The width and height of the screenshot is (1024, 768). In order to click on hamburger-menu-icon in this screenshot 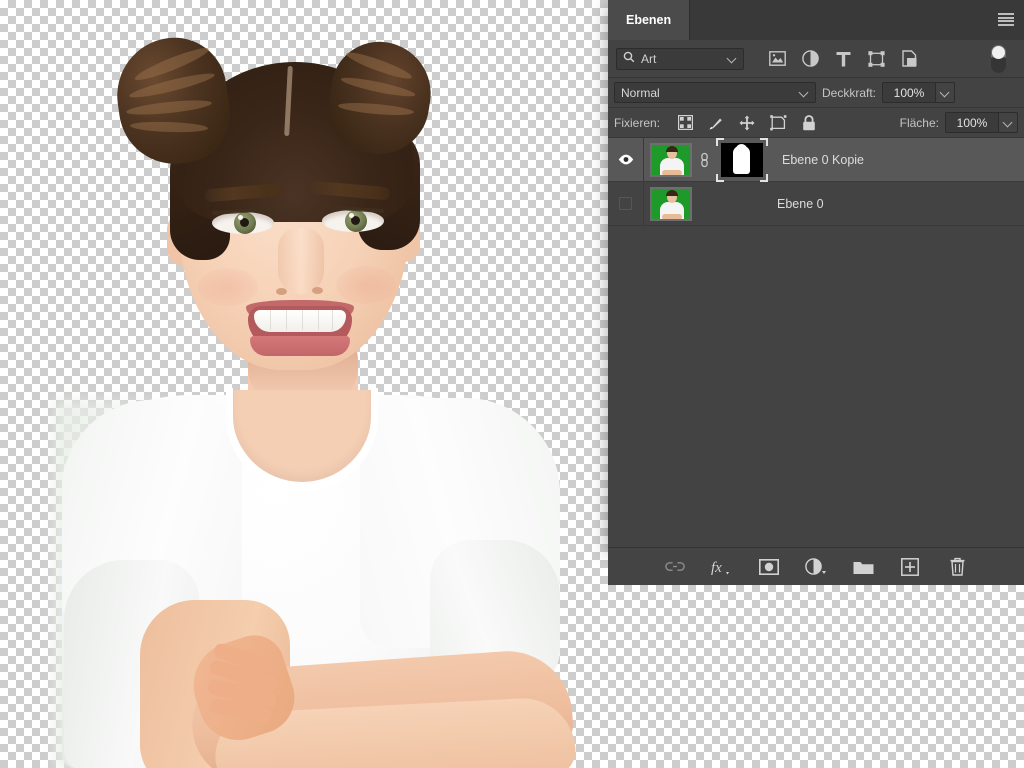, I will do `click(1006, 19)`.